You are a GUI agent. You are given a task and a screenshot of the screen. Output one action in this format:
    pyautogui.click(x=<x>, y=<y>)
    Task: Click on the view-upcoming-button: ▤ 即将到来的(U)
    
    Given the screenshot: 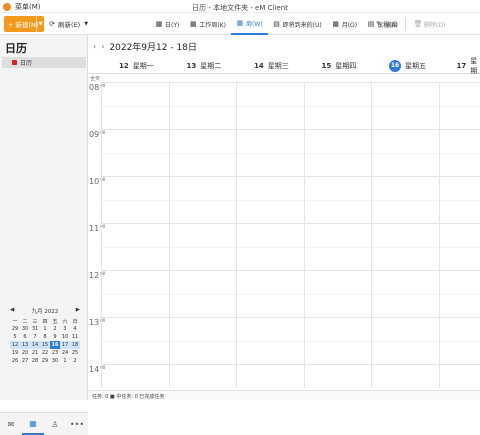 What is the action you would take?
    pyautogui.click(x=297, y=24)
    